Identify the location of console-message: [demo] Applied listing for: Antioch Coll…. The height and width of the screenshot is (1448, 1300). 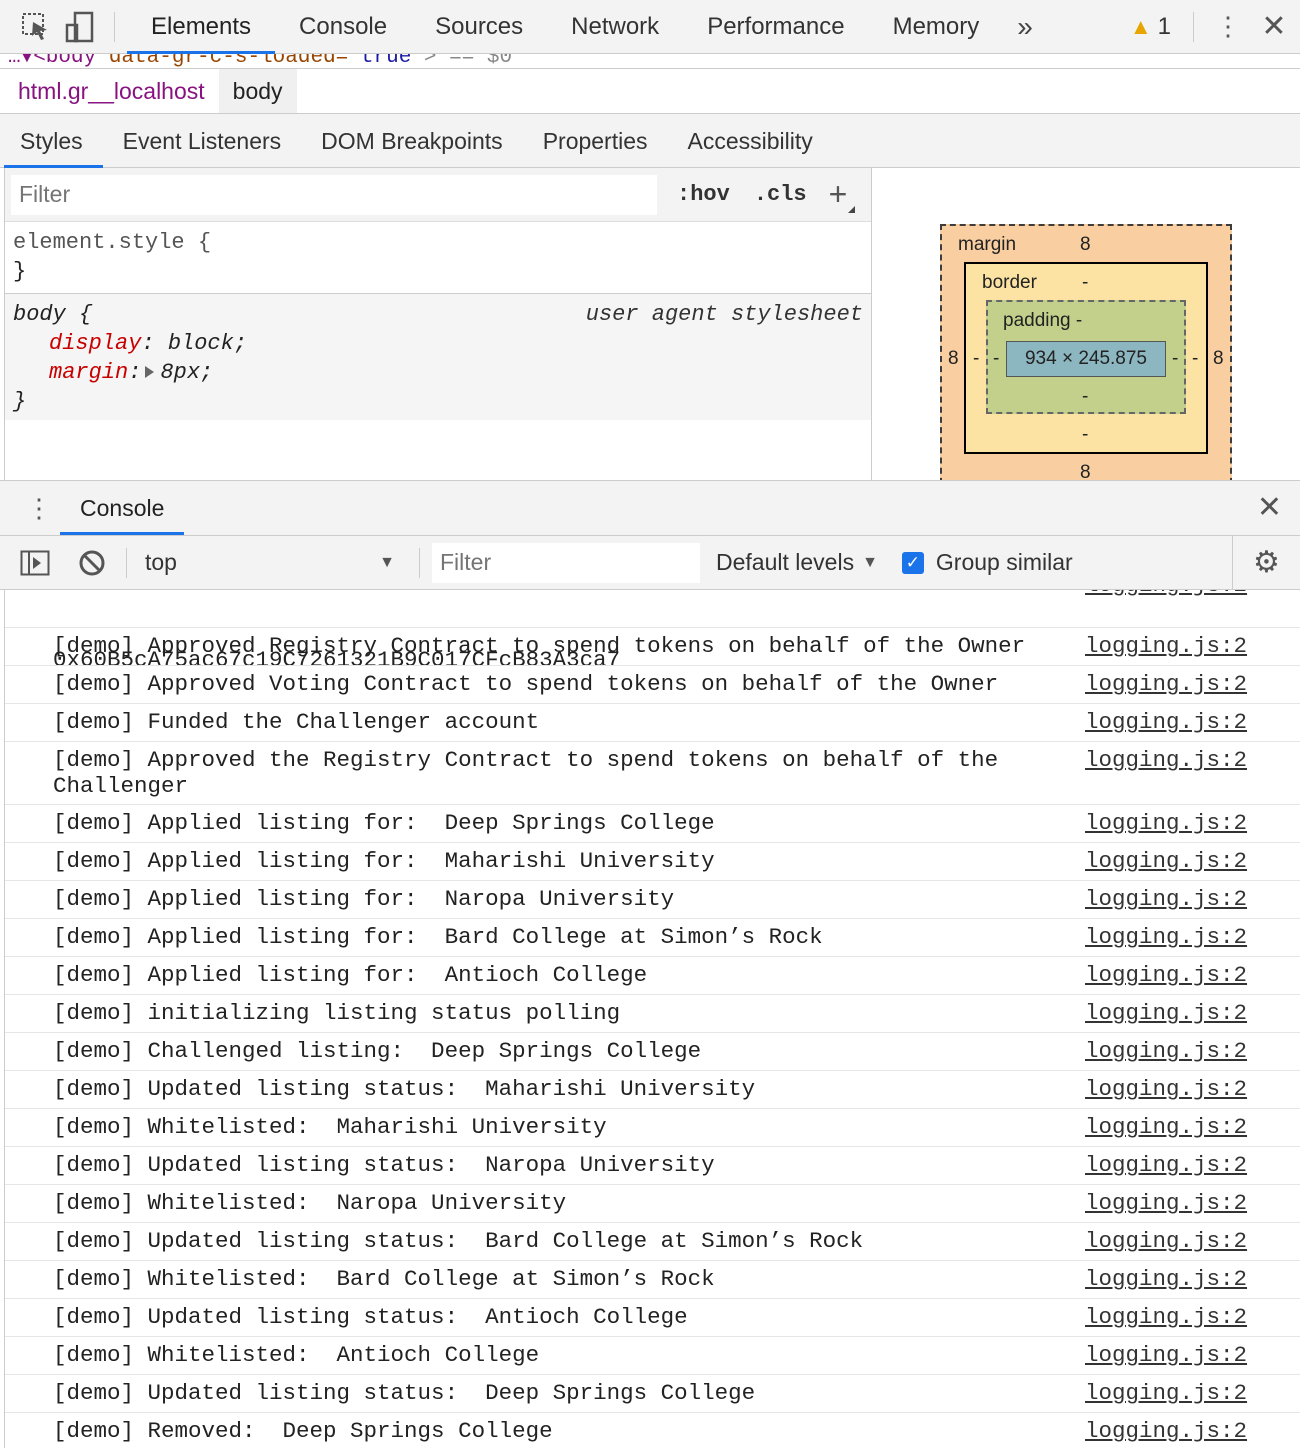
(652, 976).